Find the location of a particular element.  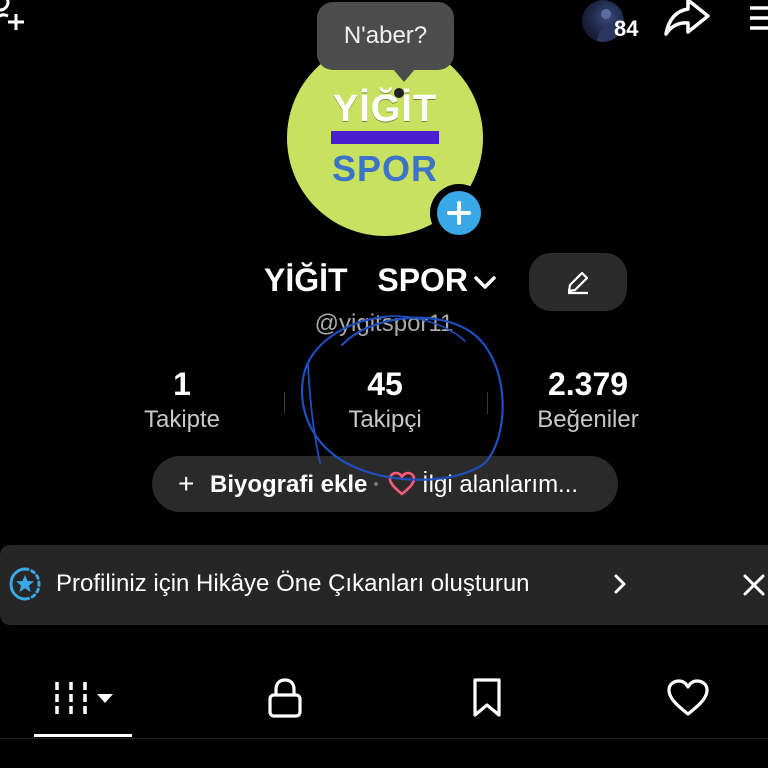

lock-icon is located at coordinates (285, 698).